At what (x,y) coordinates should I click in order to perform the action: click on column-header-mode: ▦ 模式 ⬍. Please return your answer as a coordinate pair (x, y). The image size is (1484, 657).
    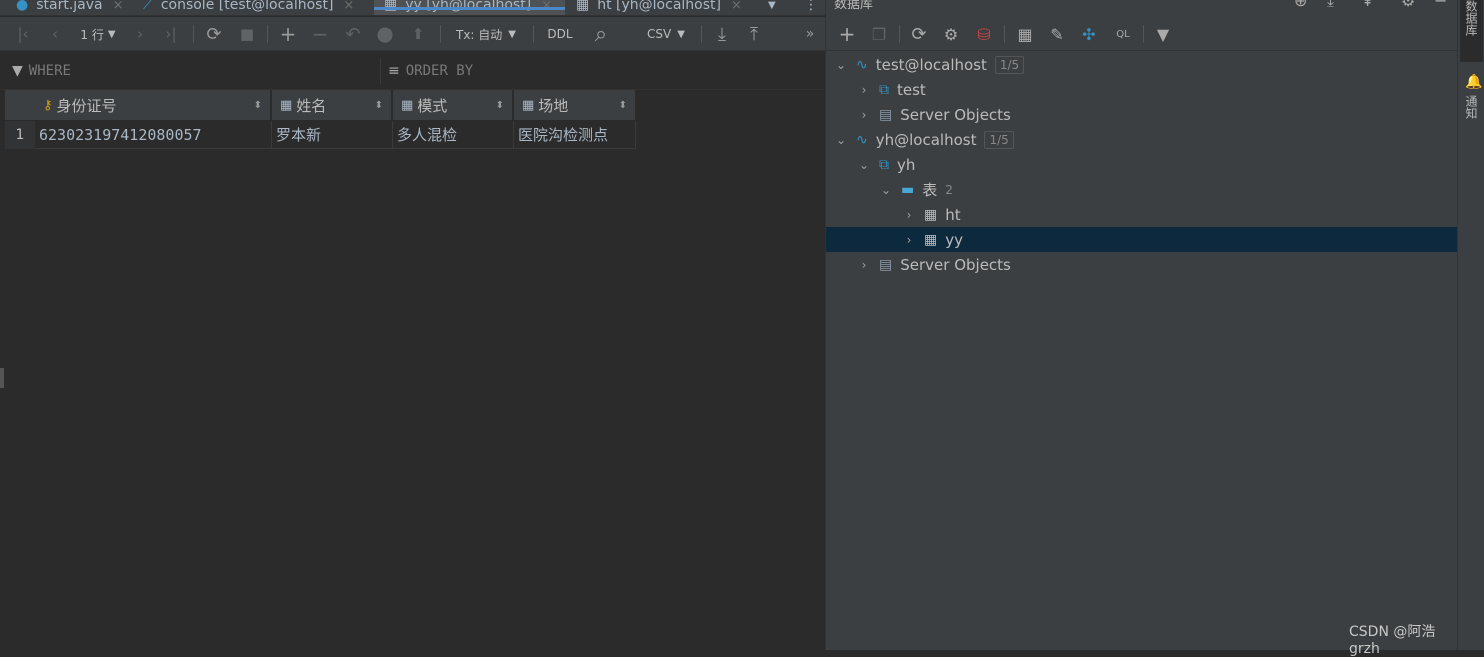
    Looking at the image, I should click on (453, 105).